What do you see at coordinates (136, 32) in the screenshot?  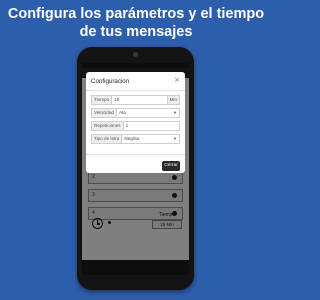 I see `headline-line-2: de tus mensajes` at bounding box center [136, 32].